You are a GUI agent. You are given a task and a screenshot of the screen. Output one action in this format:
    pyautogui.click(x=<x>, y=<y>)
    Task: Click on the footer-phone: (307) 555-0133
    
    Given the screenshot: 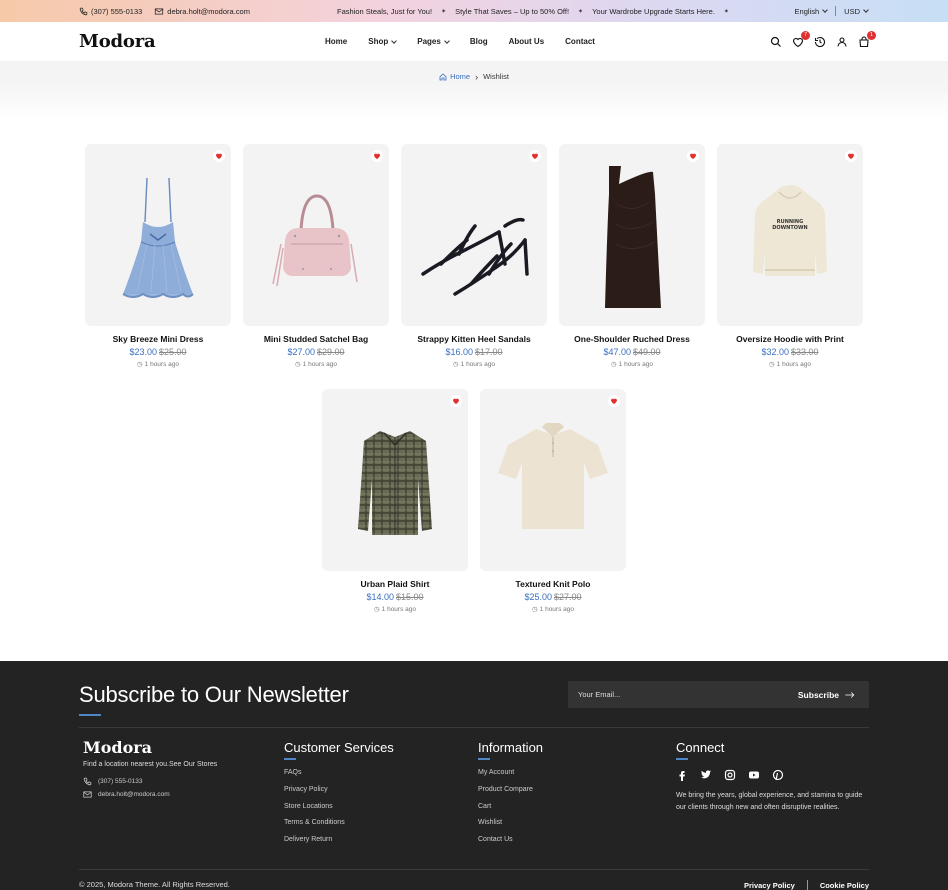 What is the action you would take?
    pyautogui.click(x=112, y=781)
    